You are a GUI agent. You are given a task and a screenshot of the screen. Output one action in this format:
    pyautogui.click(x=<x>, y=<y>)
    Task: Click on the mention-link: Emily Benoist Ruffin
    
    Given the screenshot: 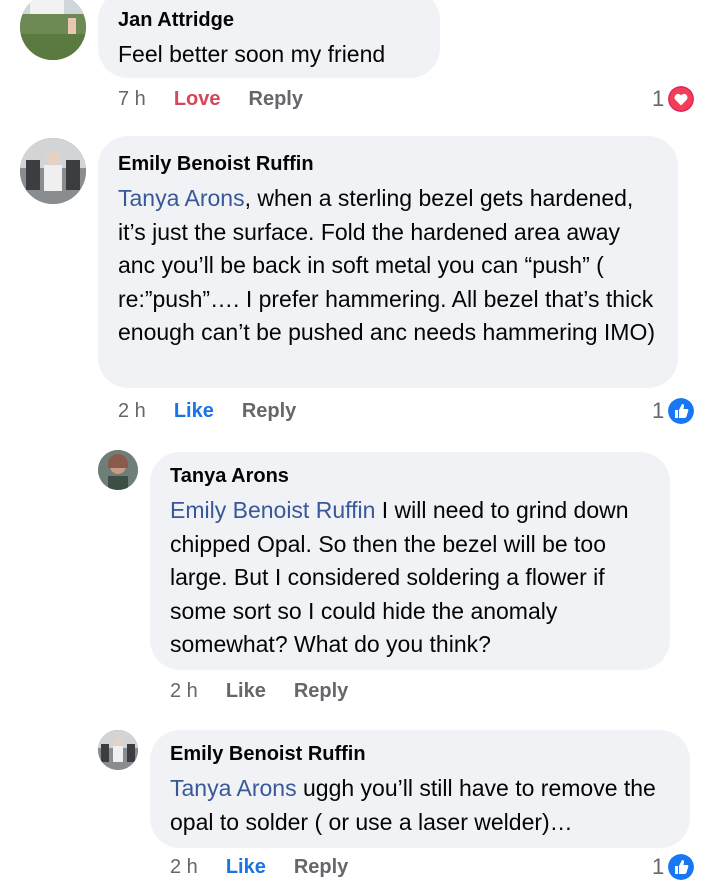 What is the action you would take?
    pyautogui.click(x=272, y=510)
    